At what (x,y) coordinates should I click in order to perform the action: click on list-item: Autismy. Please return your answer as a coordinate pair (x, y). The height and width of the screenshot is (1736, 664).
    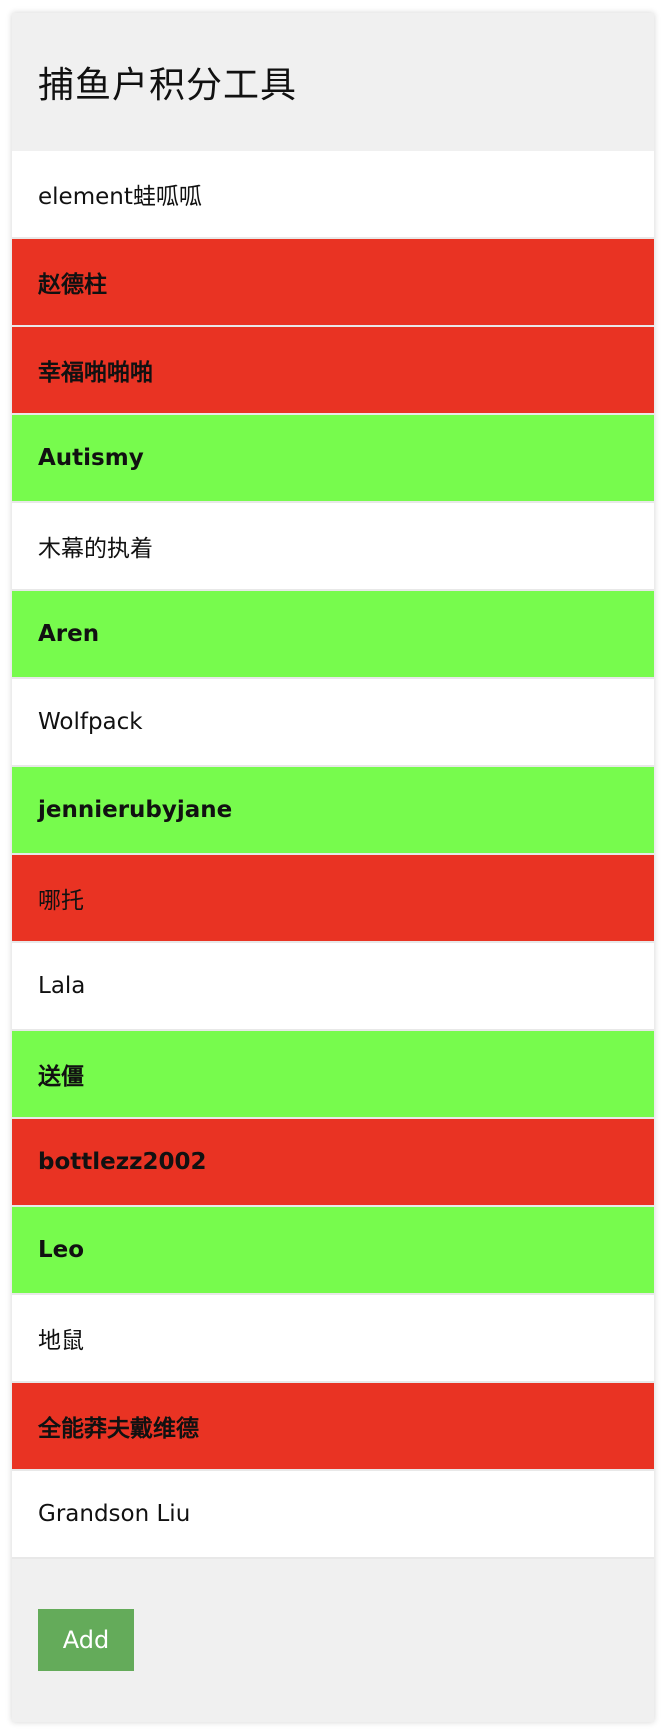
    Looking at the image, I should click on (333, 459).